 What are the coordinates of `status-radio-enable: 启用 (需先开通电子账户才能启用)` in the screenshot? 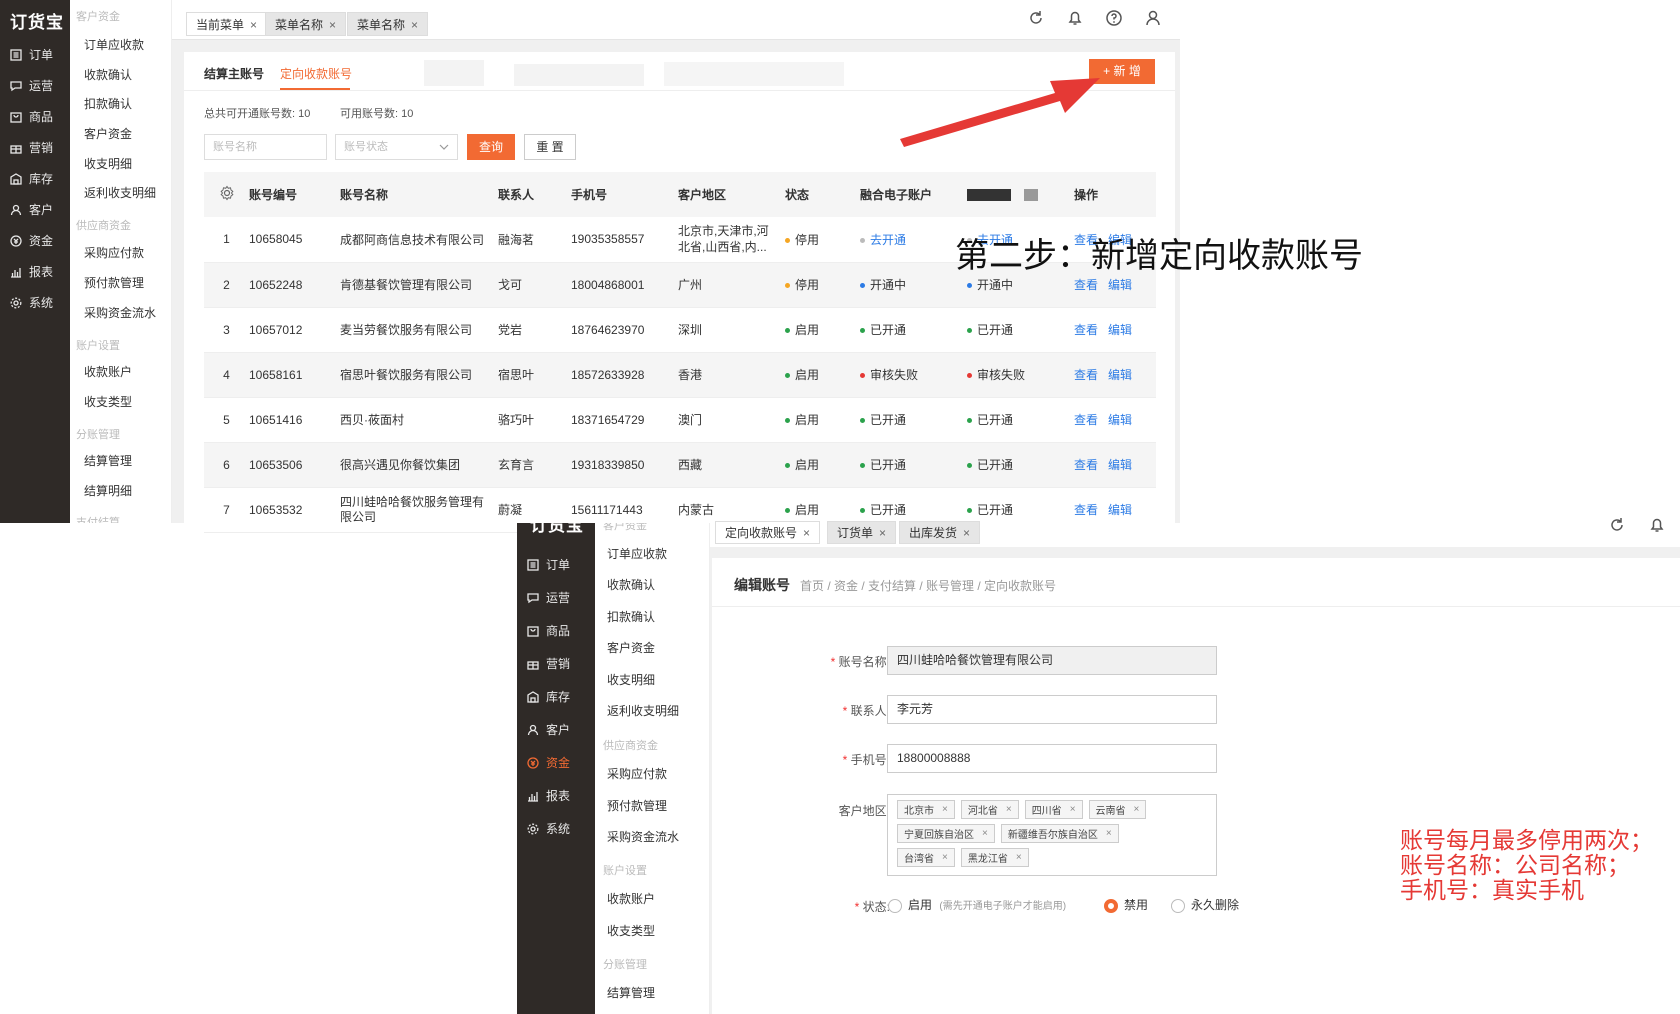 It's located at (977, 904).